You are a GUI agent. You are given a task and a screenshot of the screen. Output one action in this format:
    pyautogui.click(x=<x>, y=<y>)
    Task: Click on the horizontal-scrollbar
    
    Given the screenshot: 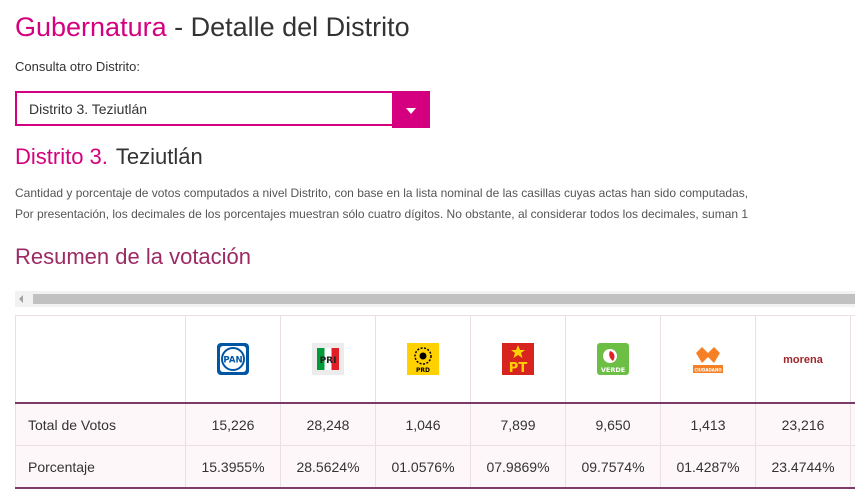 What is the action you would take?
    pyautogui.click(x=435, y=299)
    